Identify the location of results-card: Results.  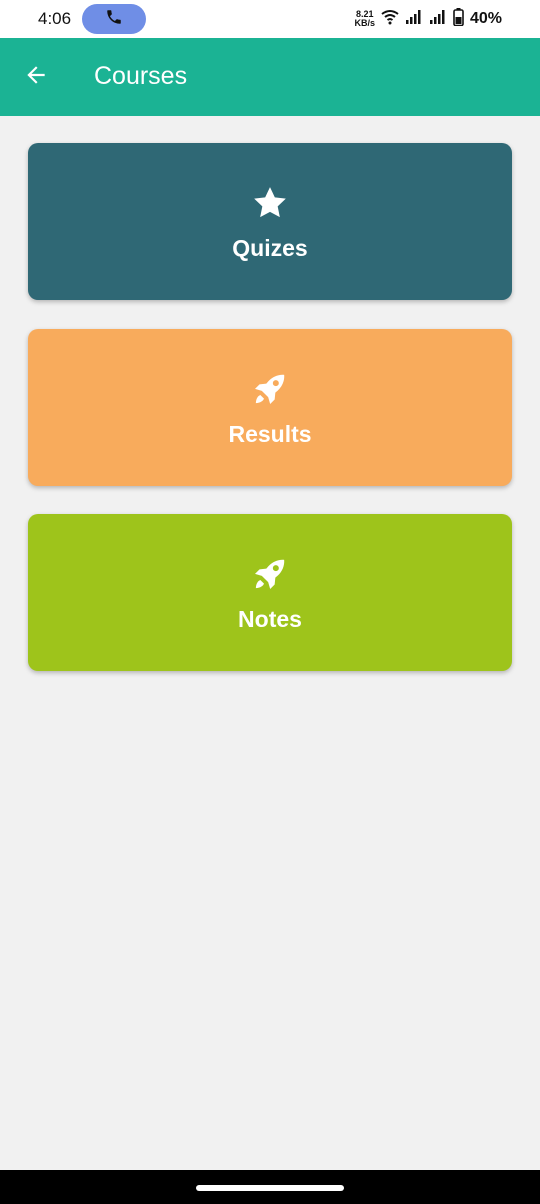
(270, 407).